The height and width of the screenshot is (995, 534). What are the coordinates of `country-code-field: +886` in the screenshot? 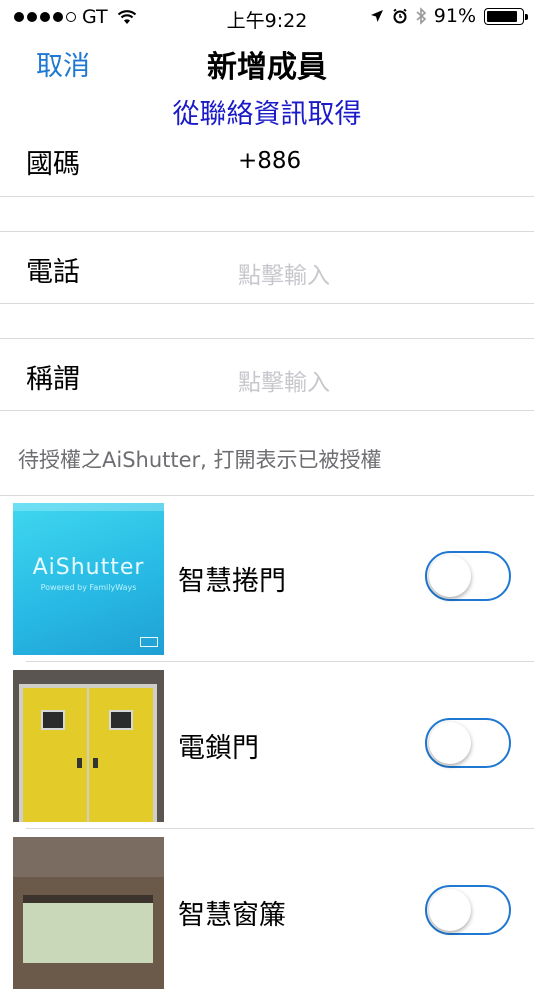 It's located at (269, 161).